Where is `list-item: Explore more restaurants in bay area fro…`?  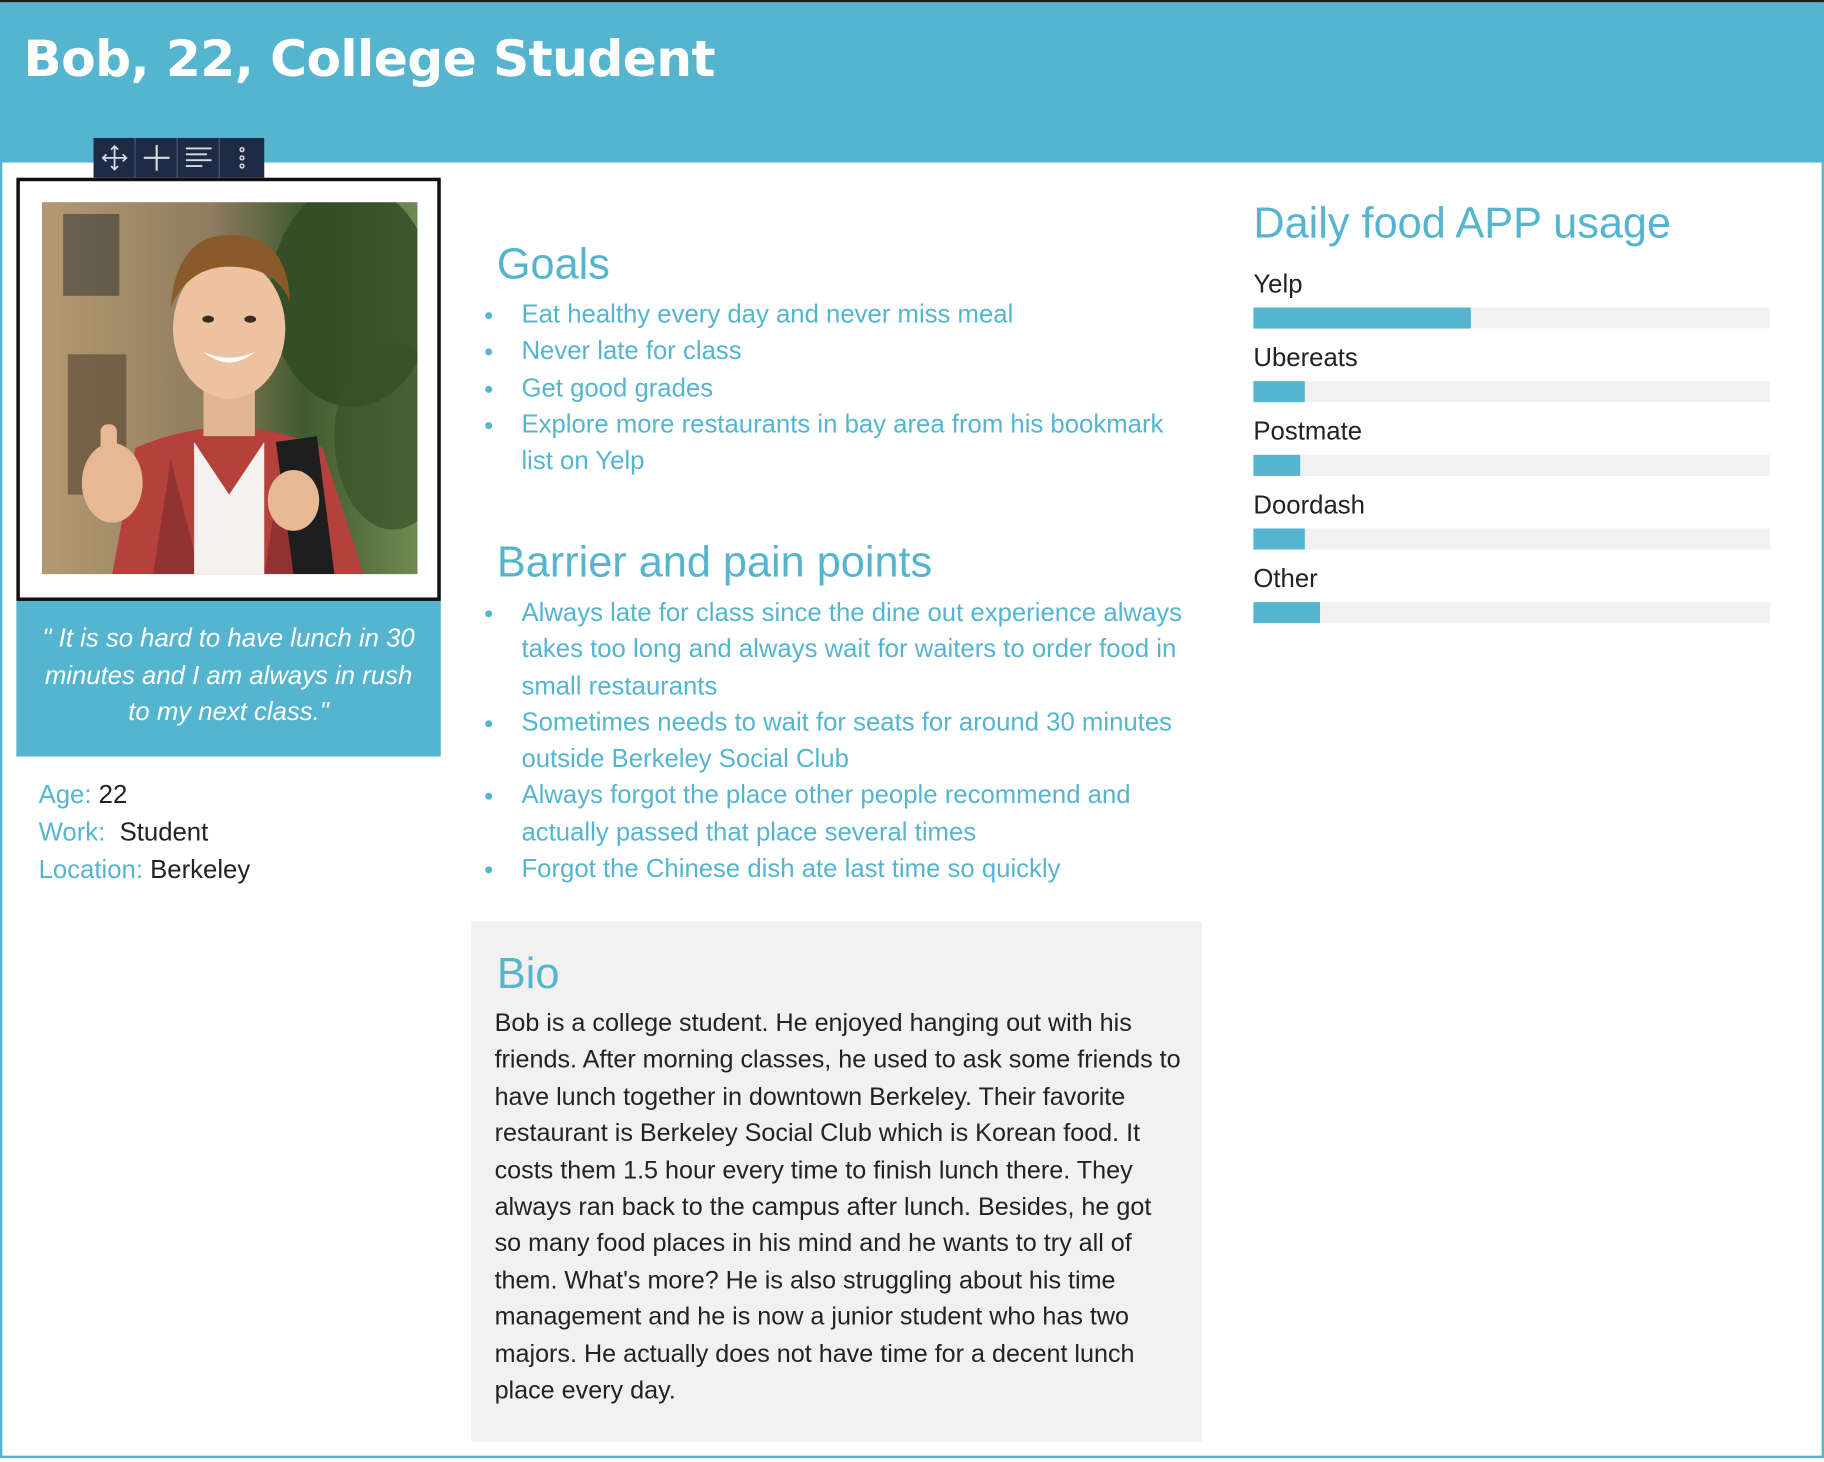
list-item: Explore more restaurants in bay area fro… is located at coordinates (833, 442).